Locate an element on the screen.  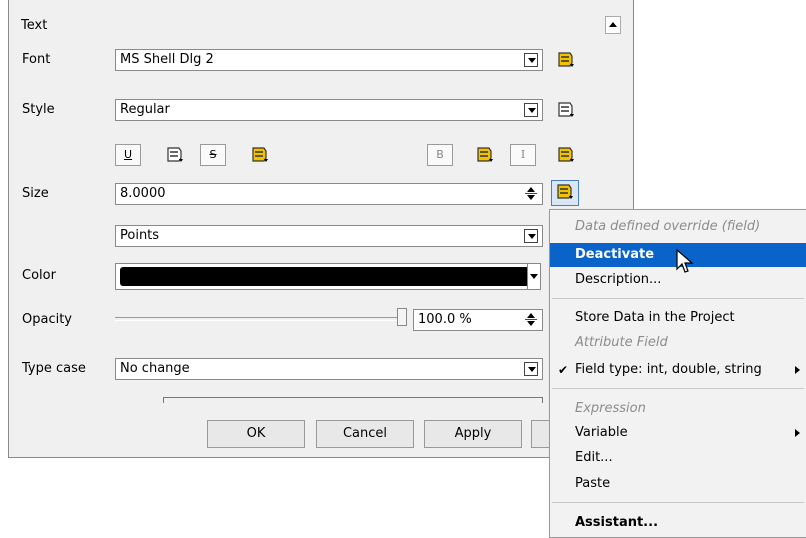
font-value: MS Shell Dlg 2 is located at coordinates (167, 59).